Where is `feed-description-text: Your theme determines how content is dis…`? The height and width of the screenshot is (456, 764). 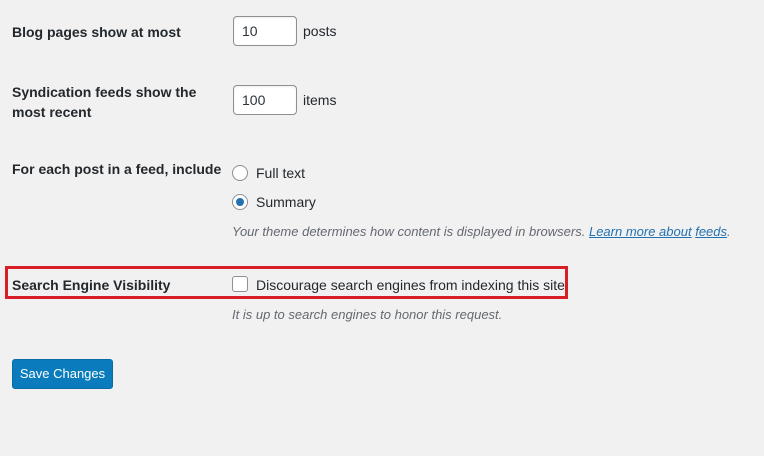
feed-description-text: Your theme determines how content is dis… is located at coordinates (410, 231).